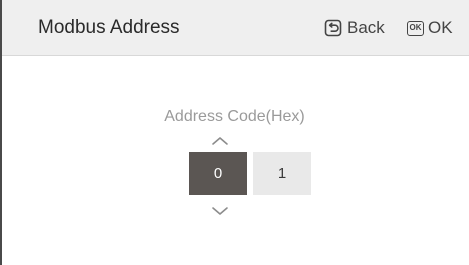 This screenshot has height=265, width=469. Describe the element at coordinates (218, 173) in the screenshot. I see `address-digit-selected: 0` at that location.